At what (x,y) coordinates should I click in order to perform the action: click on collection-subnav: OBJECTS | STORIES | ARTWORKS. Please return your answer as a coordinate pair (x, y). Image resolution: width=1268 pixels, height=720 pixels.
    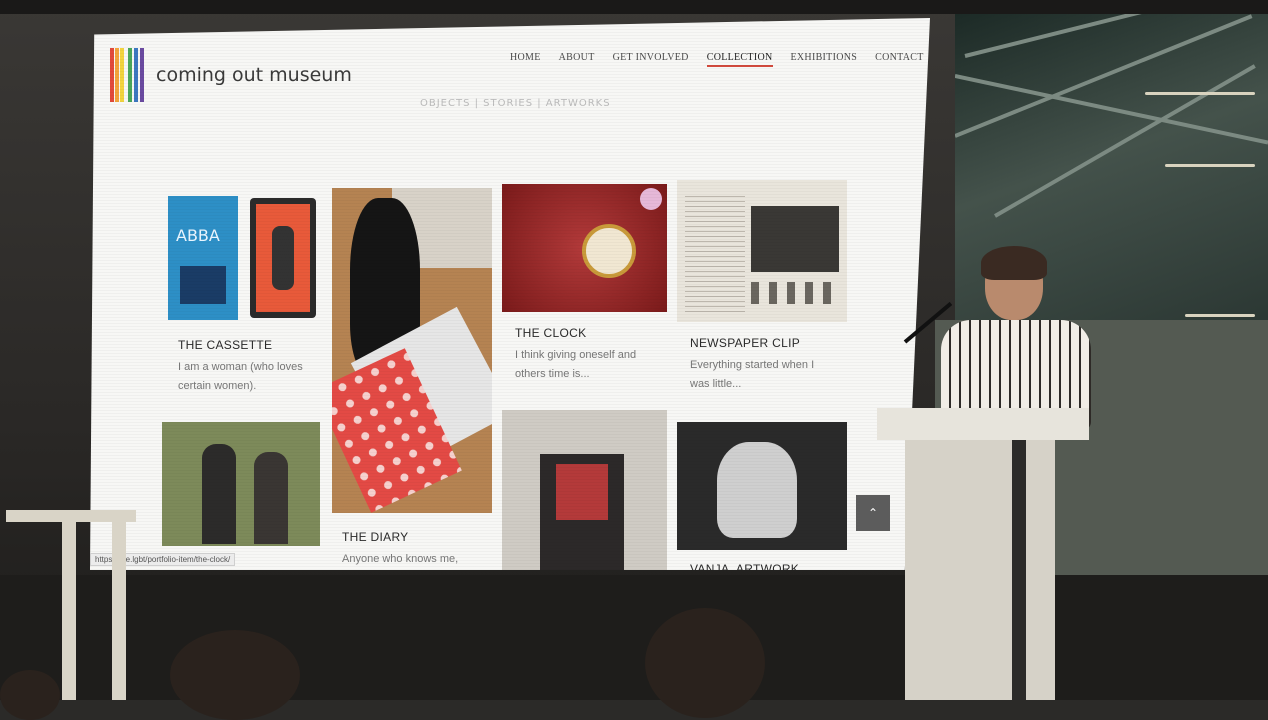
    Looking at the image, I should click on (515, 103).